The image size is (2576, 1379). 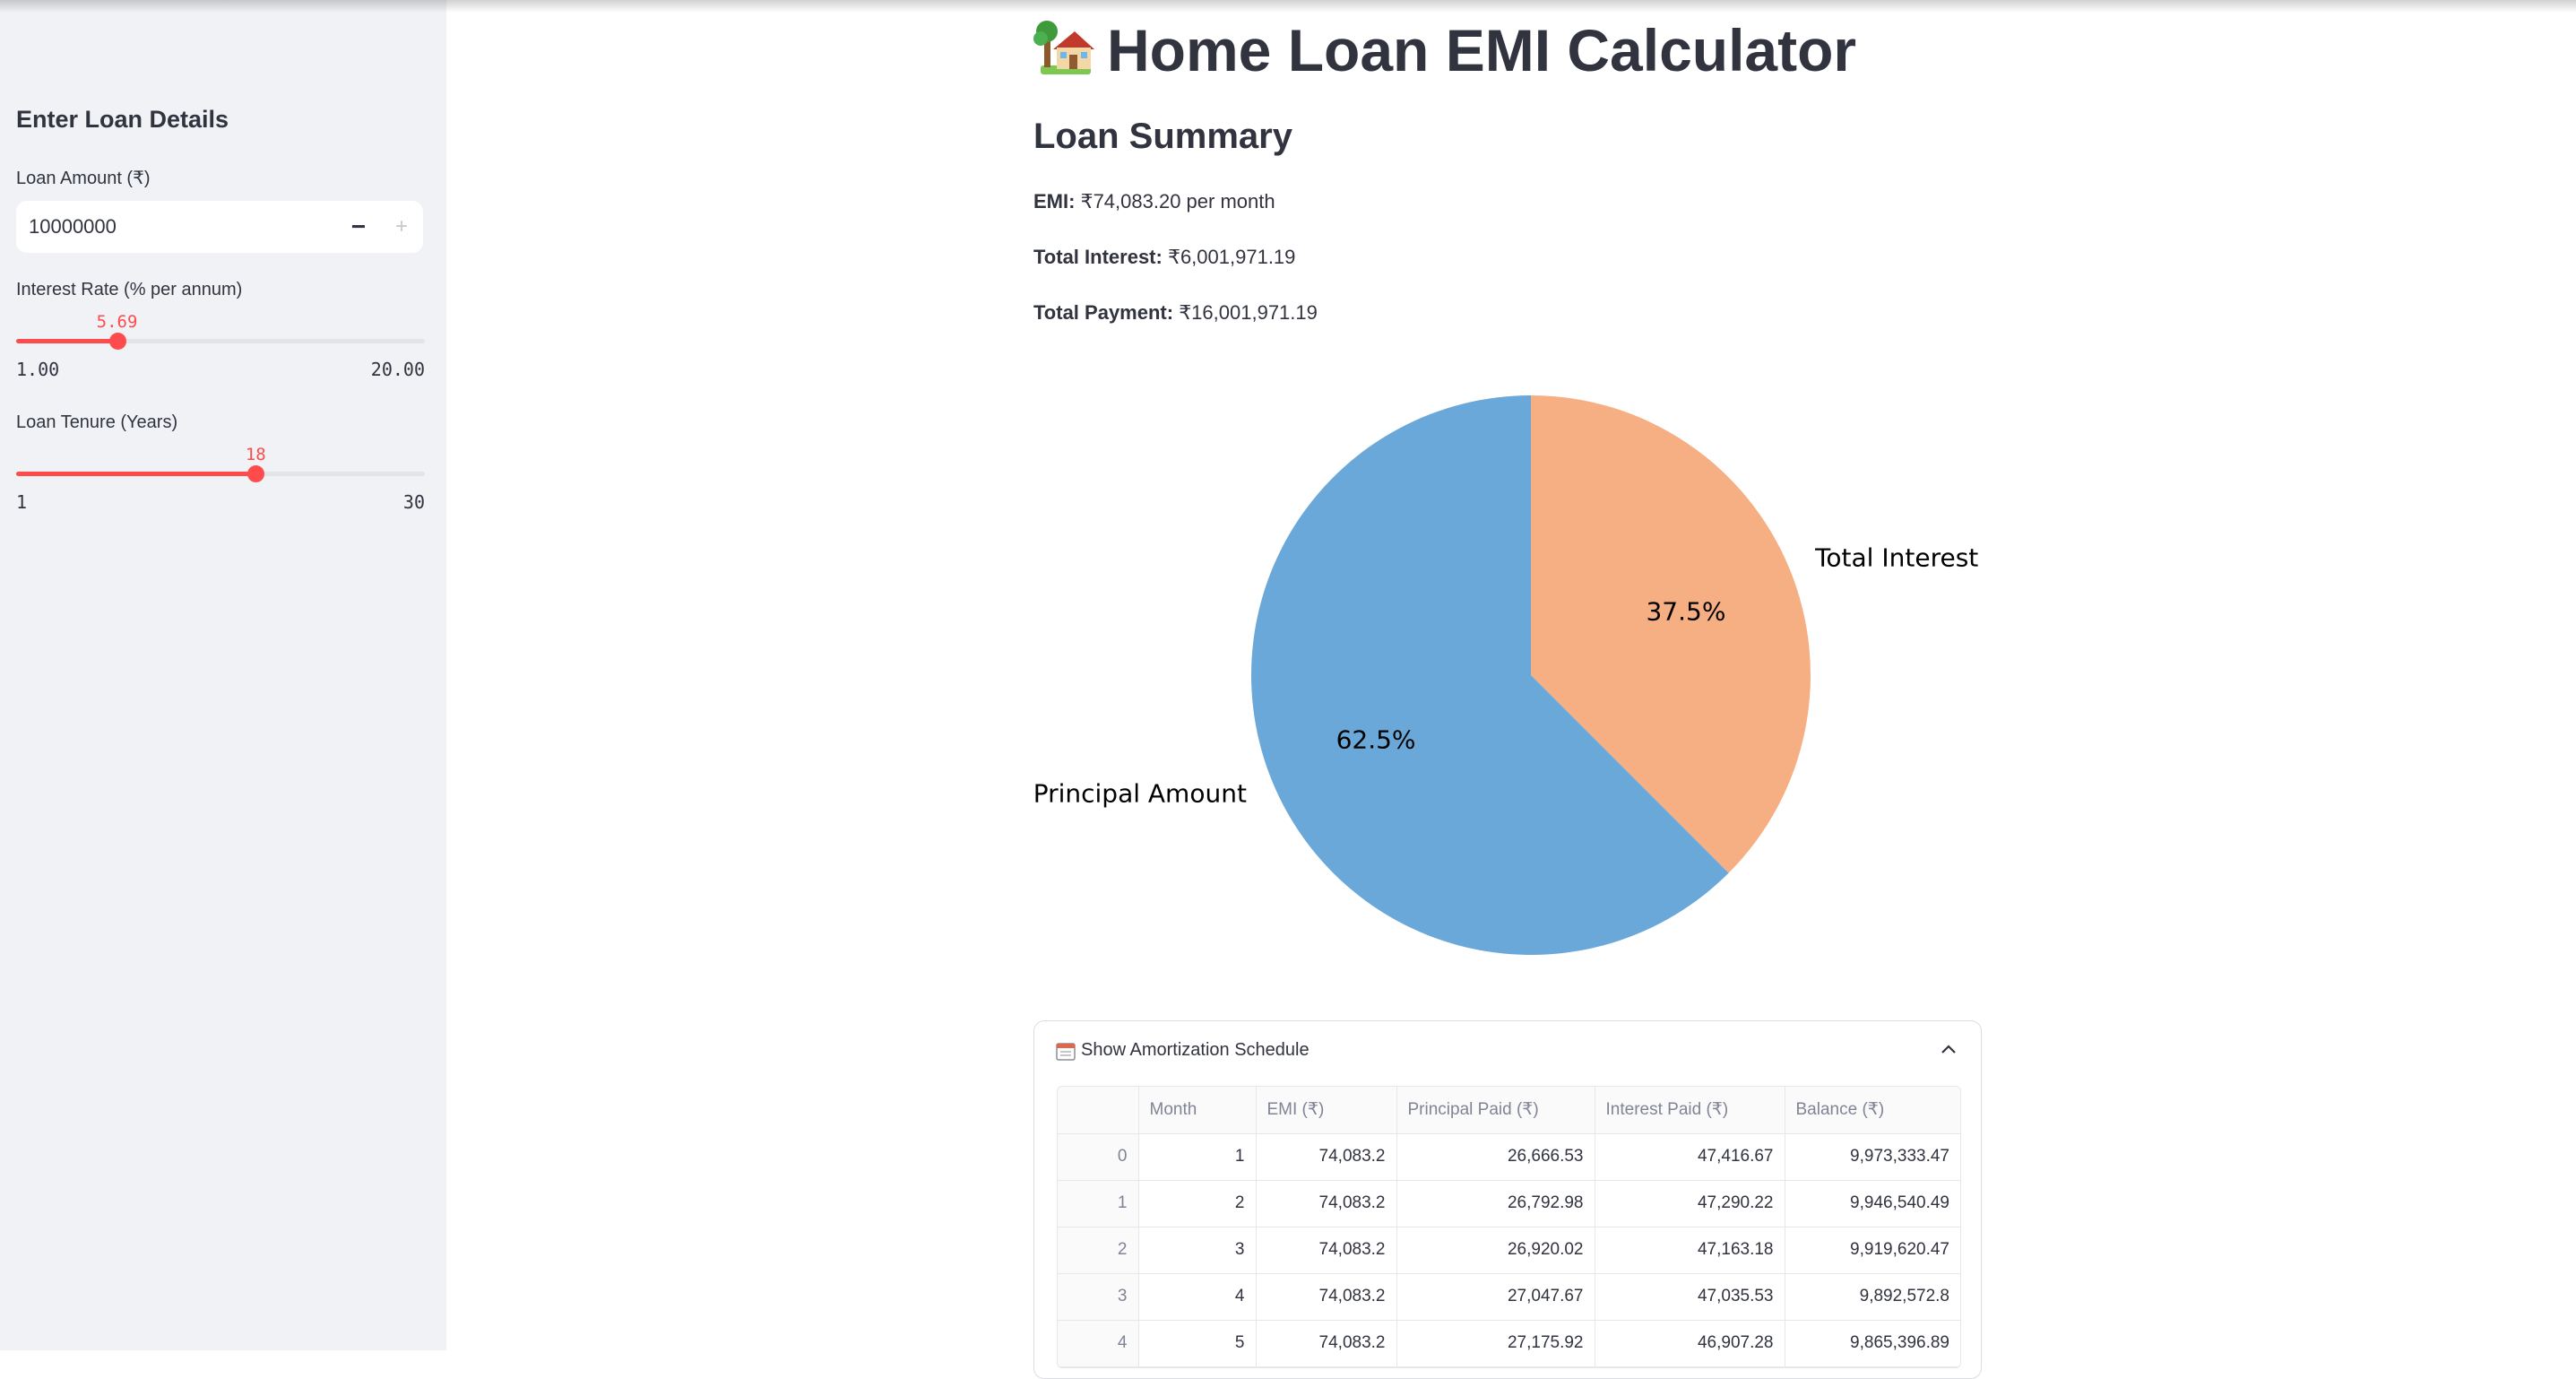 What do you see at coordinates (73, 227) in the screenshot?
I see `loan-amount-value: 10000000` at bounding box center [73, 227].